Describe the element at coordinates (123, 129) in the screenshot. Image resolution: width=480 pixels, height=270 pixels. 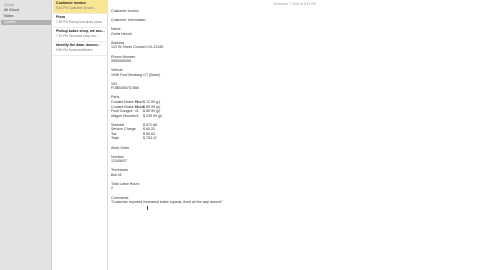
I see `total-label: Service Charge` at that location.